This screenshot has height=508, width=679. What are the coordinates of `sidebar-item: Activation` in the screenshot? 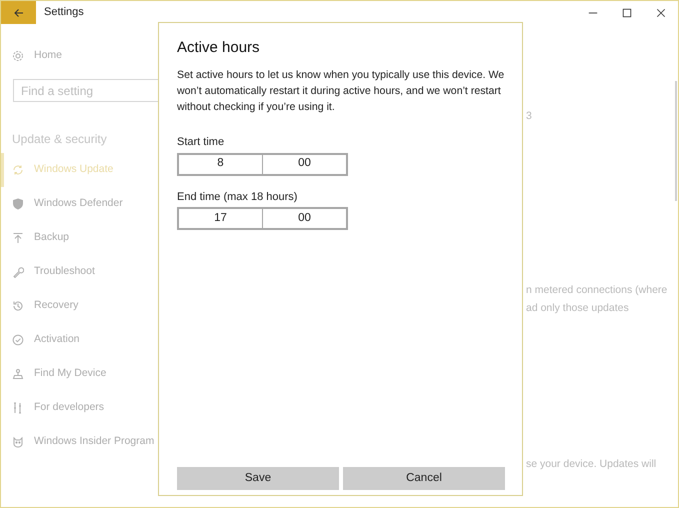 It's located at (79, 340).